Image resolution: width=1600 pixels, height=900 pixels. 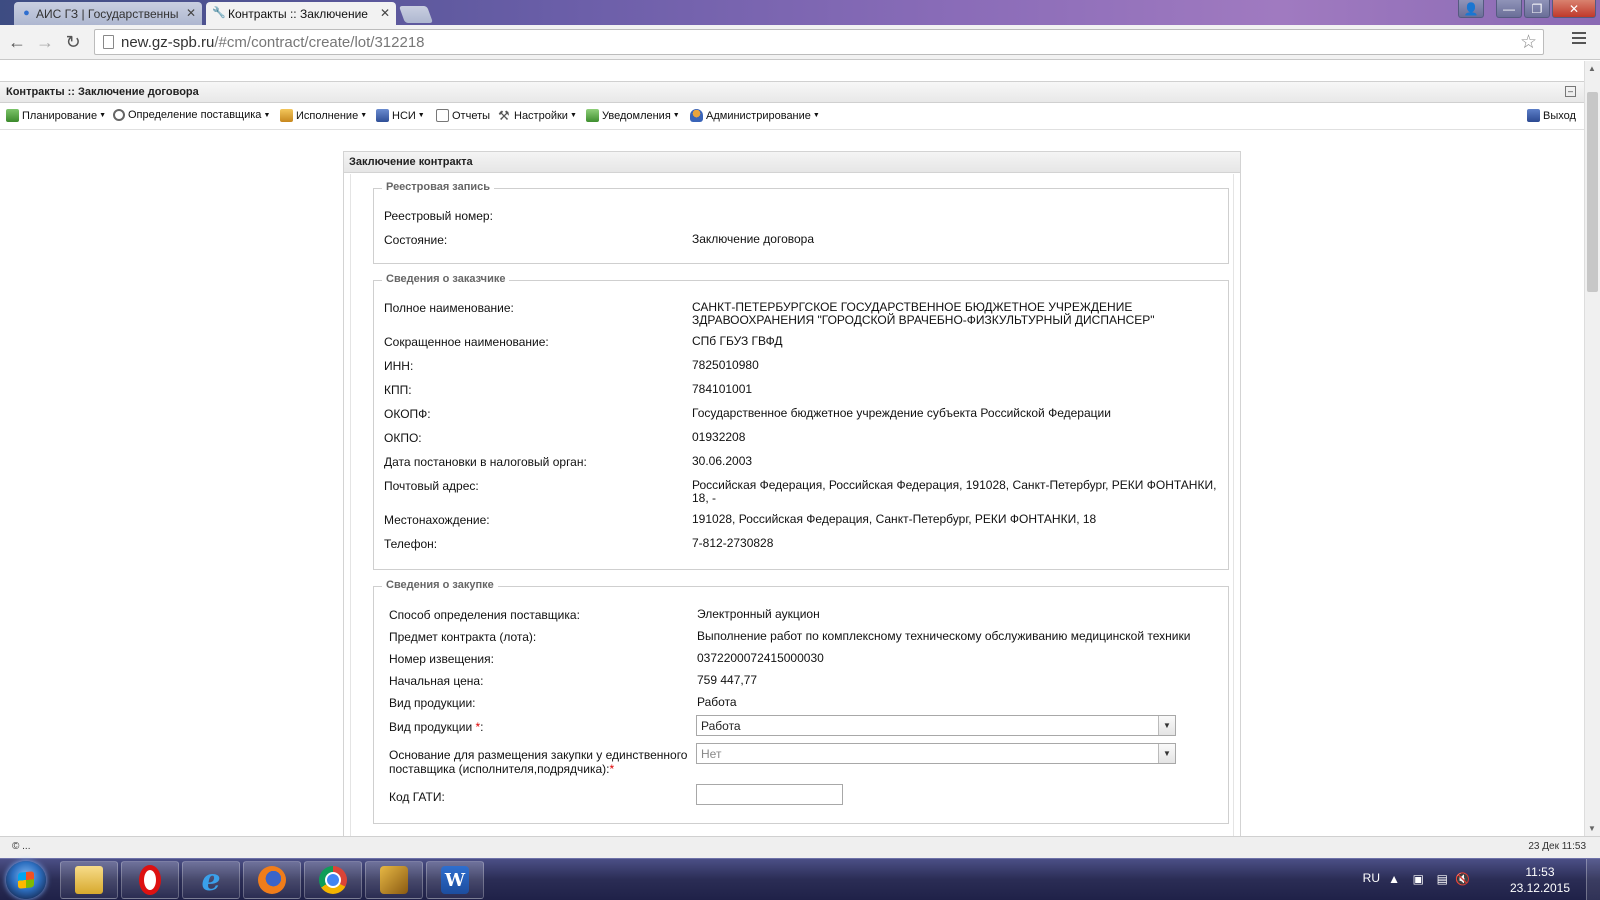 I want to click on taskbar-firefox, so click(x=272, y=880).